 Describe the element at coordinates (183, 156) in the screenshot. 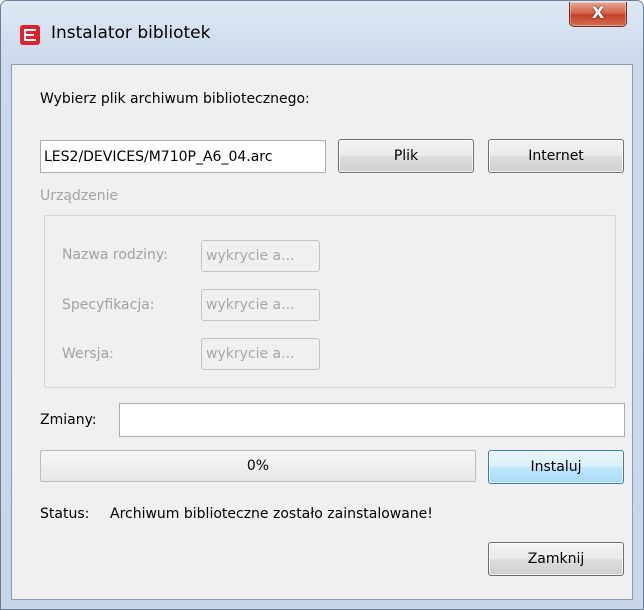

I see `archive-path-field: LES2/DEVICES/M710P_A6_04.arc` at that location.